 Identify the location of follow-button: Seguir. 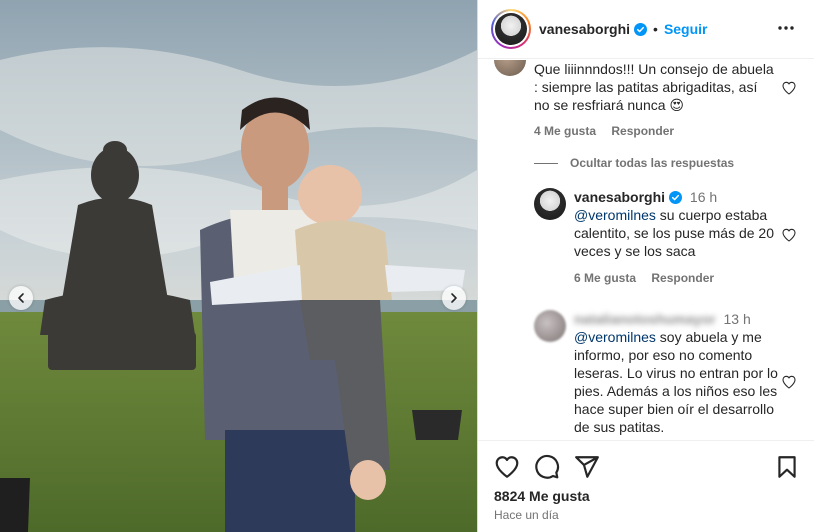
(686, 29).